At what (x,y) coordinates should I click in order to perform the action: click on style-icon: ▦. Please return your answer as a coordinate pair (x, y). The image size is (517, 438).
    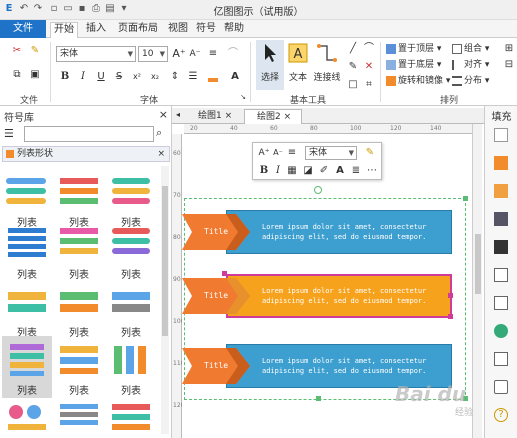
    Looking at the image, I should click on (292, 171).